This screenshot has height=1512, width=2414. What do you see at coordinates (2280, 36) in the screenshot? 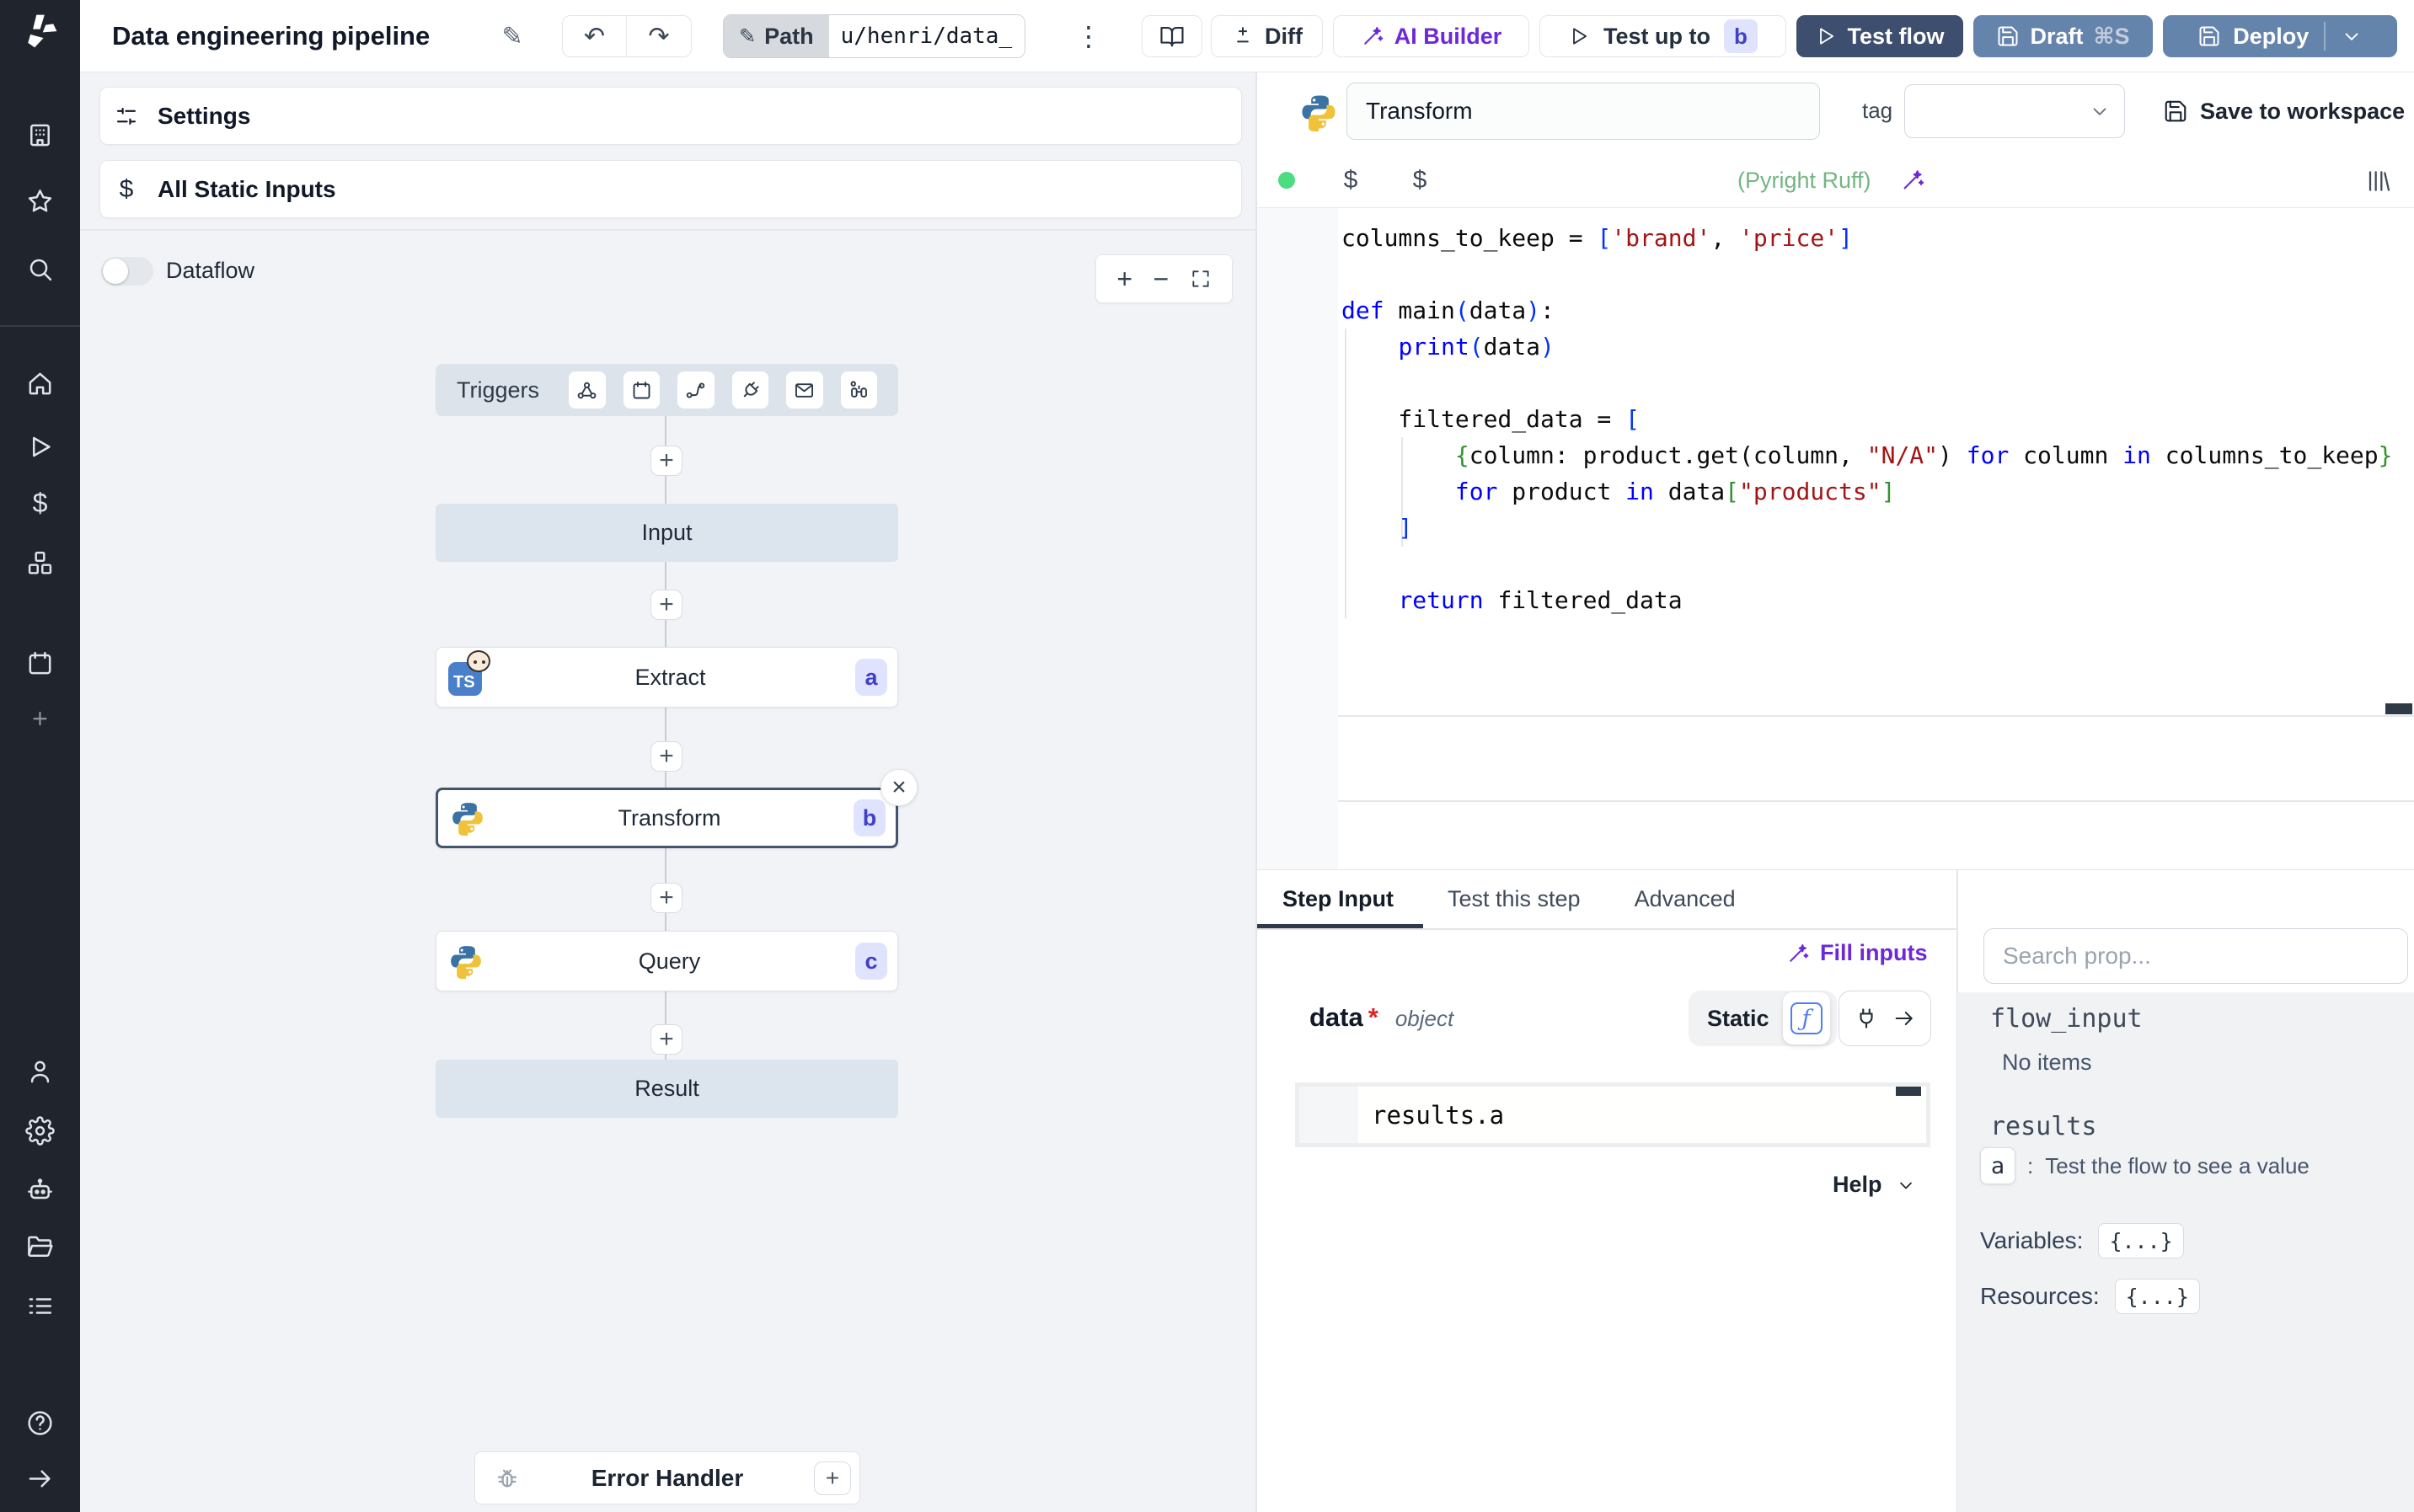
I see `deploy-button: Deploy` at bounding box center [2280, 36].